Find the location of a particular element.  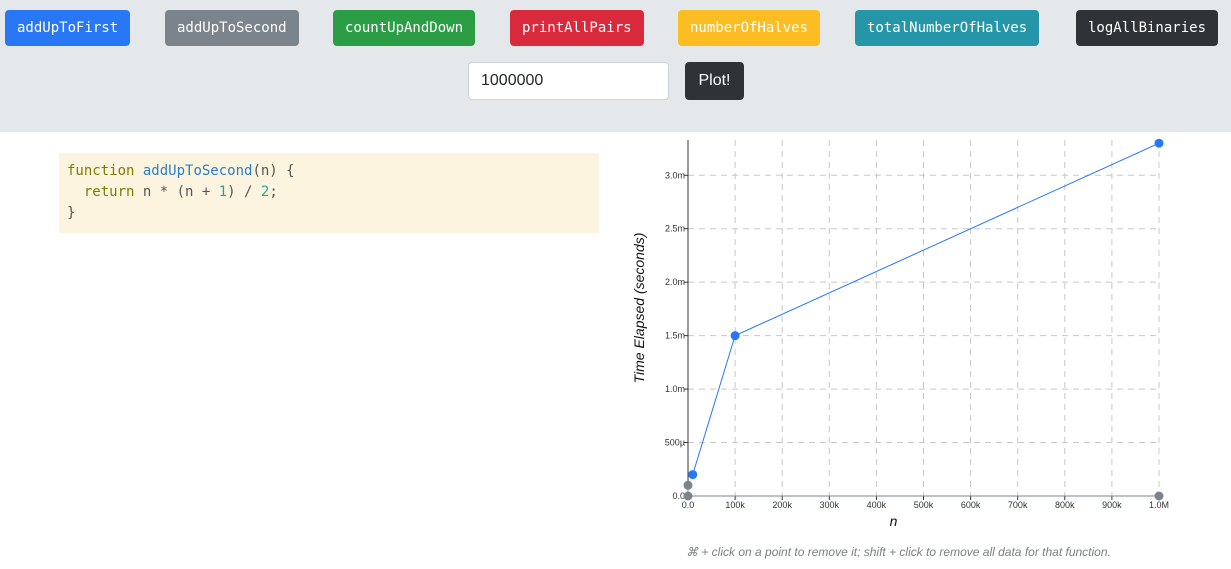

x-tick-label: 700k is located at coordinates (1018, 505).